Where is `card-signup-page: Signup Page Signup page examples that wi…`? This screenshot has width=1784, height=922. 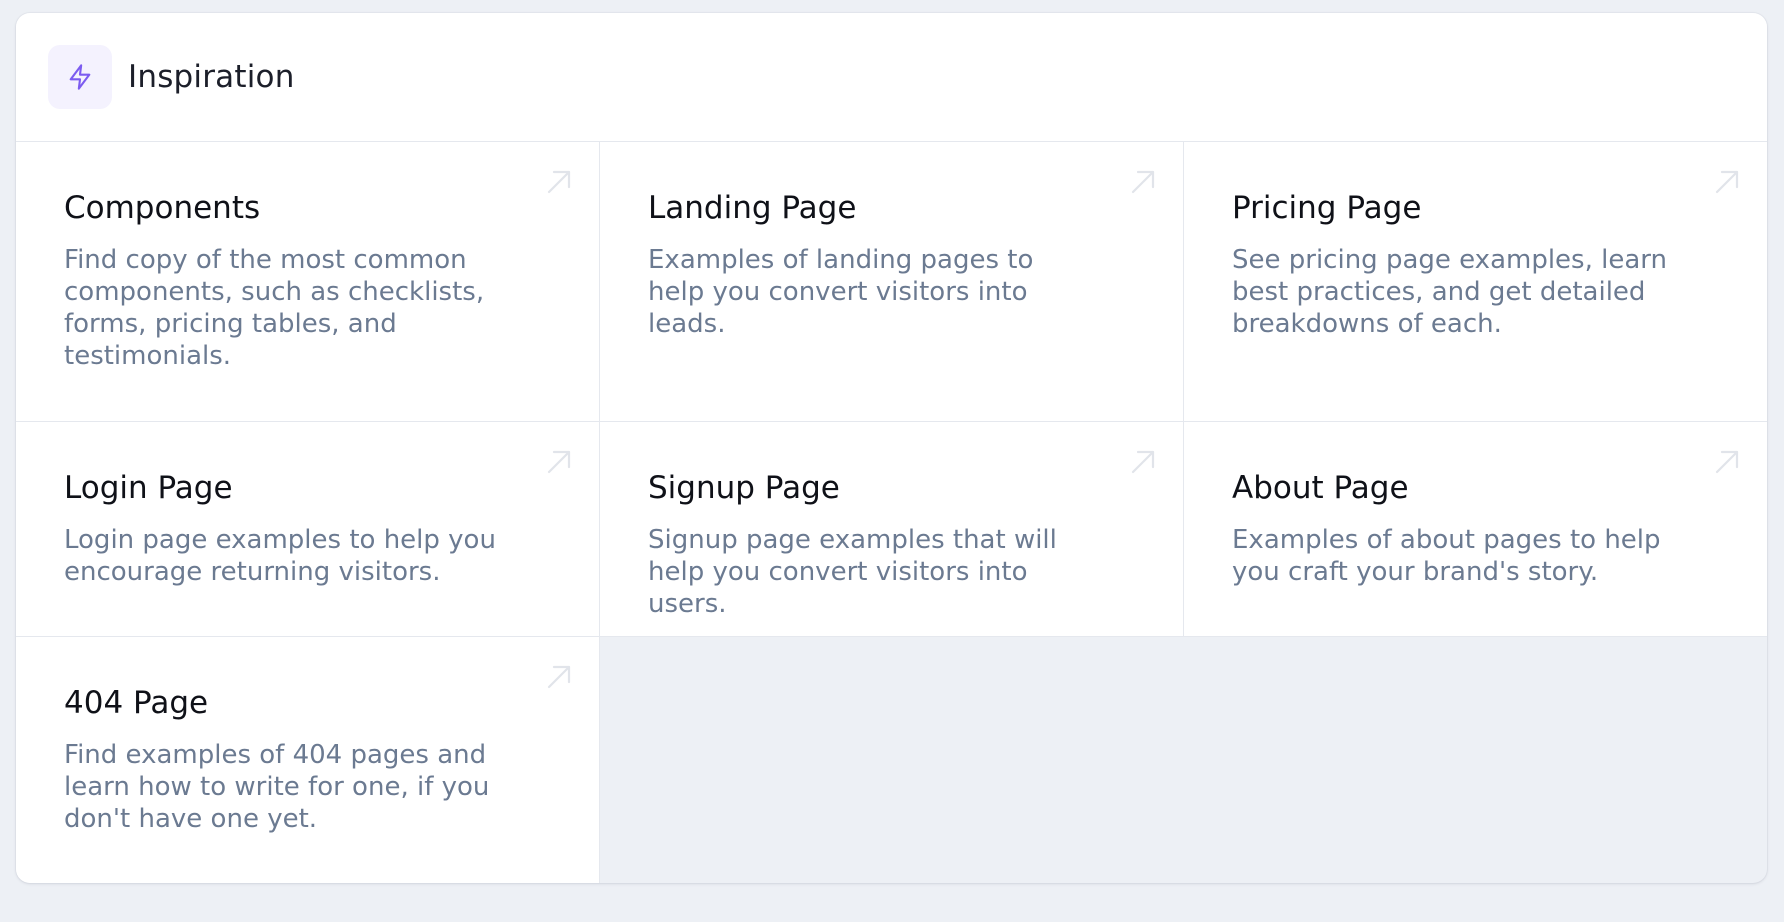
card-signup-page: Signup Page Signup page examples that wi… is located at coordinates (891, 529).